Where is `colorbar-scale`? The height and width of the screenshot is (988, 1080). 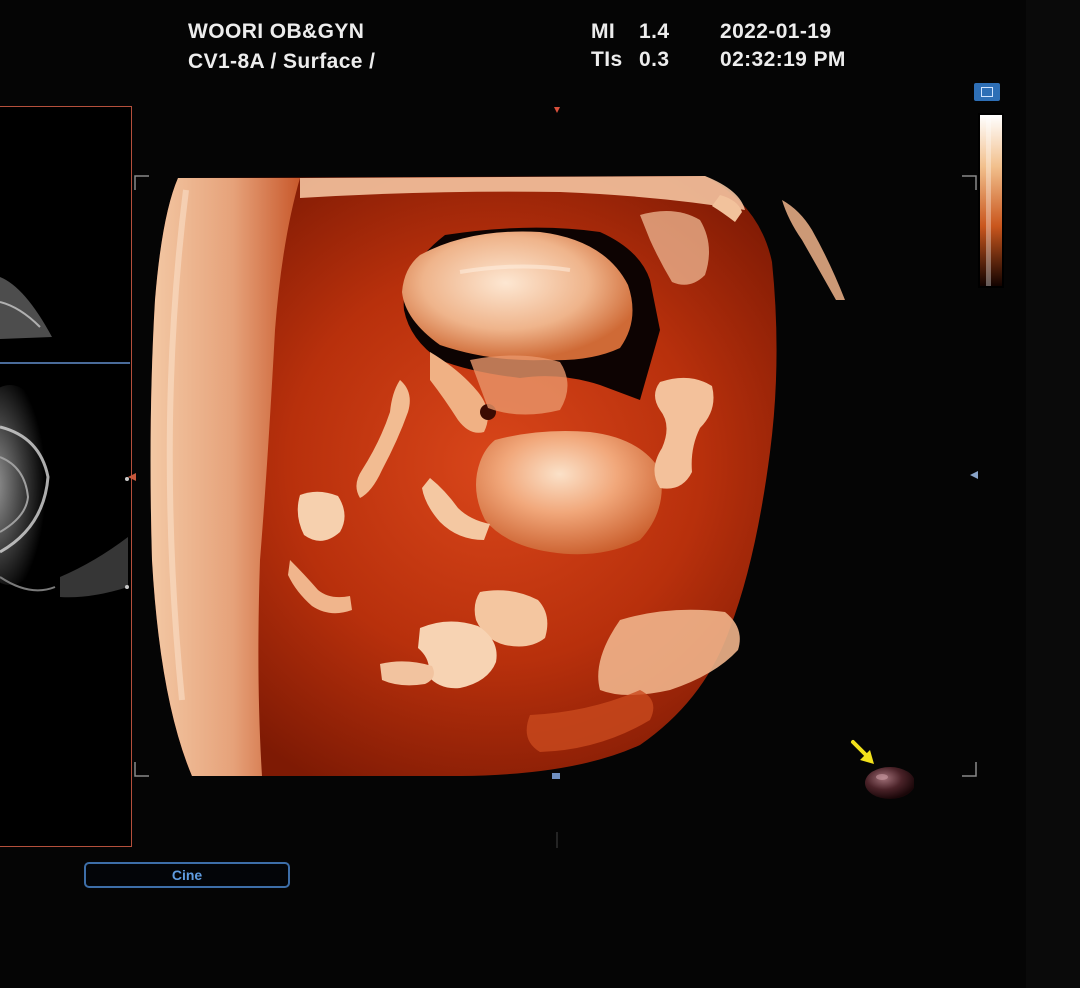 colorbar-scale is located at coordinates (991, 200).